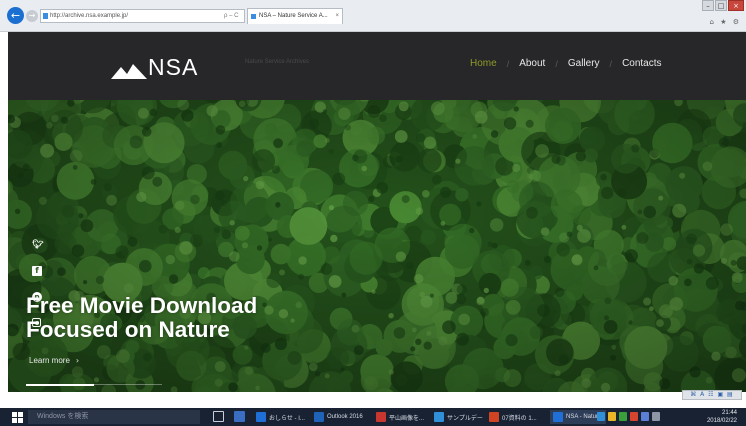 Image resolution: width=746 pixels, height=426 pixels. Describe the element at coordinates (60, 384) in the screenshot. I see `slider-progress-fill` at that location.